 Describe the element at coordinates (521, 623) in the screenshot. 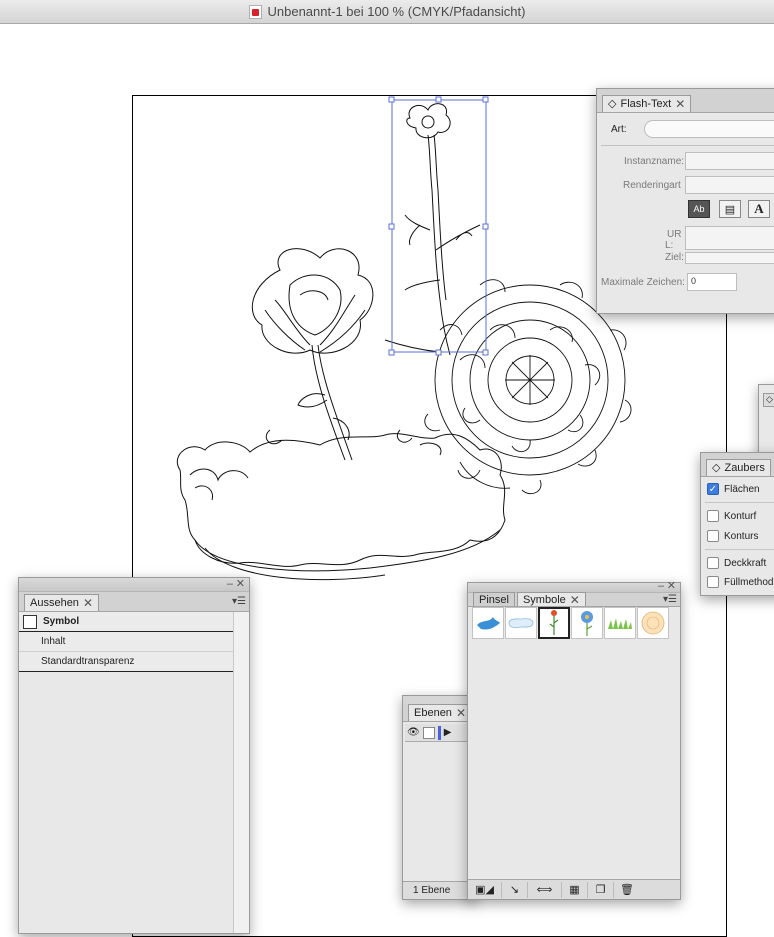

I see `cloud-banner-symbol` at that location.